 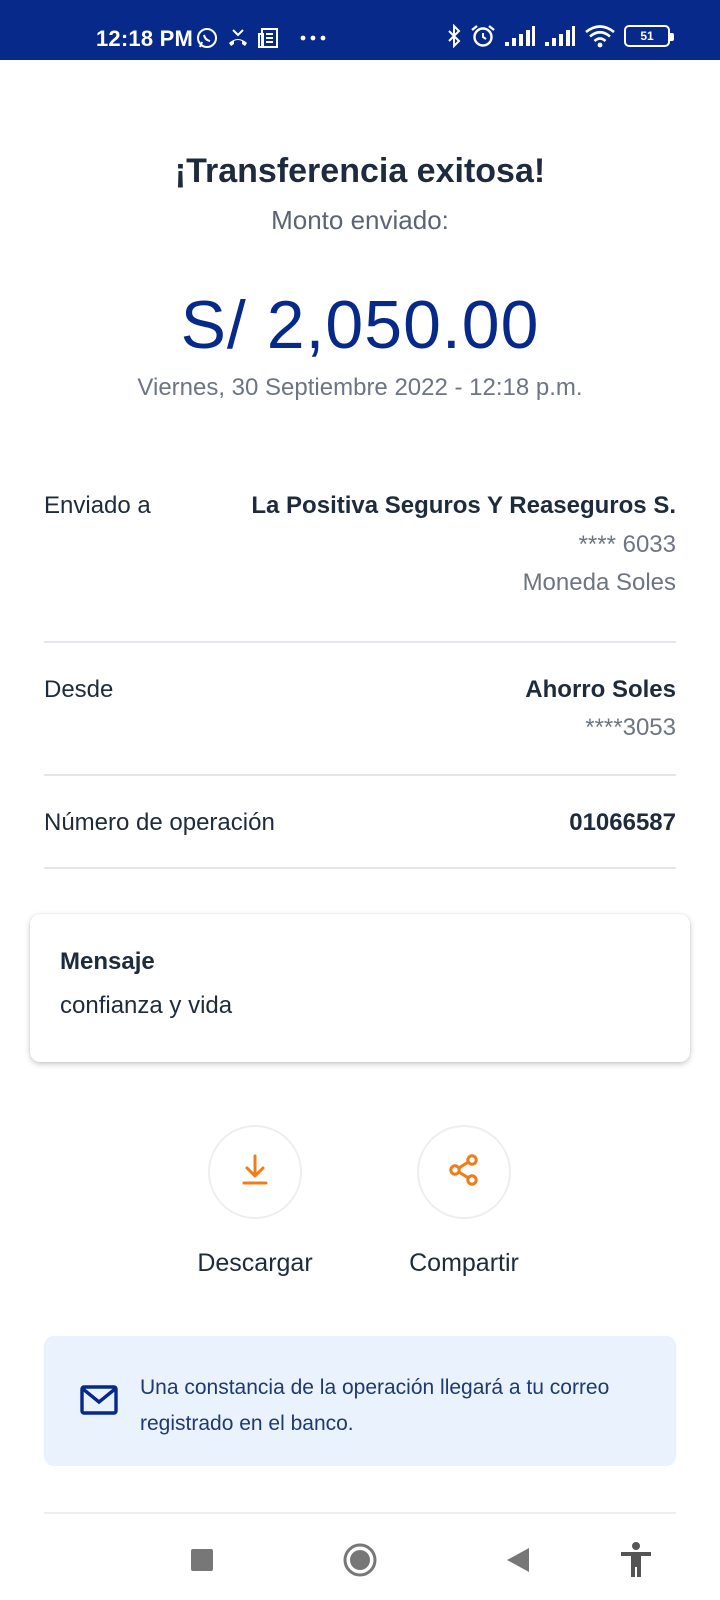 What do you see at coordinates (107, 961) in the screenshot?
I see `message-title: Mensaje` at bounding box center [107, 961].